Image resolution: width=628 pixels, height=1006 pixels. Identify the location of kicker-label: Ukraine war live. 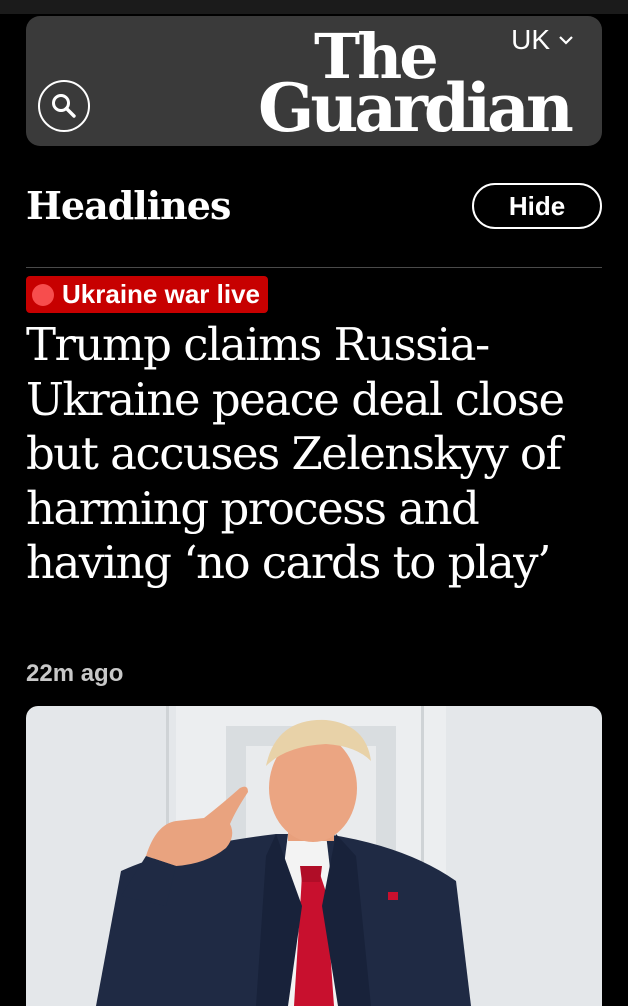
(161, 294).